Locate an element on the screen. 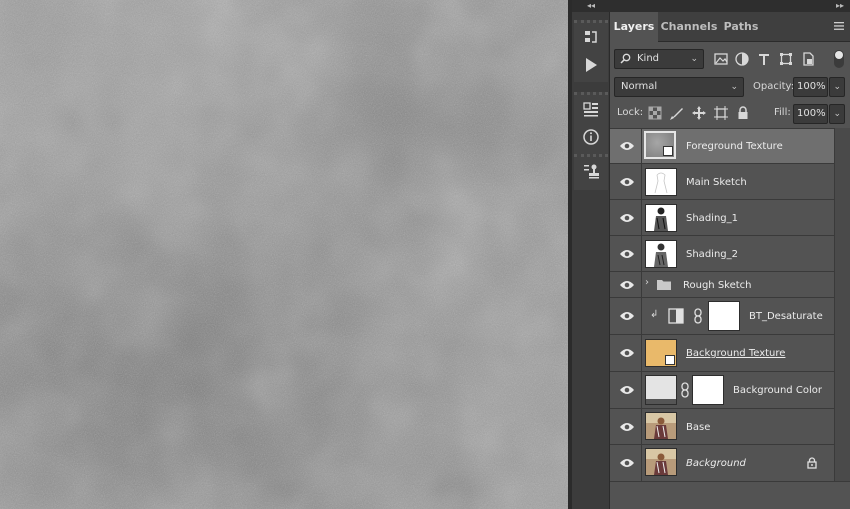 This screenshot has width=850, height=509. fill-layer-thumbnail is located at coordinates (661, 390).